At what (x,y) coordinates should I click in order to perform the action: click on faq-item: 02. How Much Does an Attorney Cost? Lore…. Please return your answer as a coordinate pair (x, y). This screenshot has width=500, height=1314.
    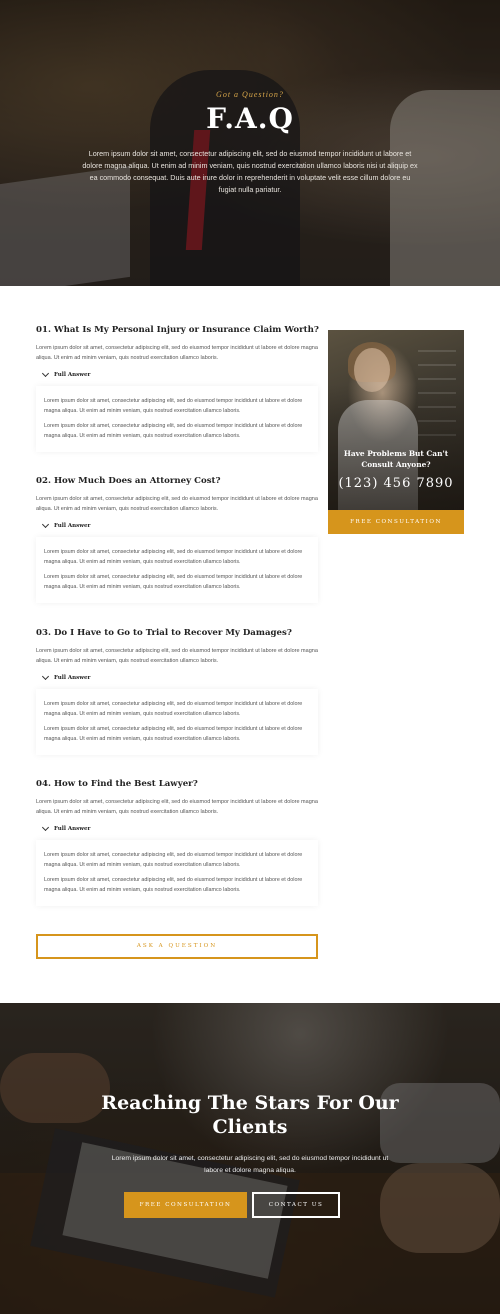
    Looking at the image, I should click on (177, 539).